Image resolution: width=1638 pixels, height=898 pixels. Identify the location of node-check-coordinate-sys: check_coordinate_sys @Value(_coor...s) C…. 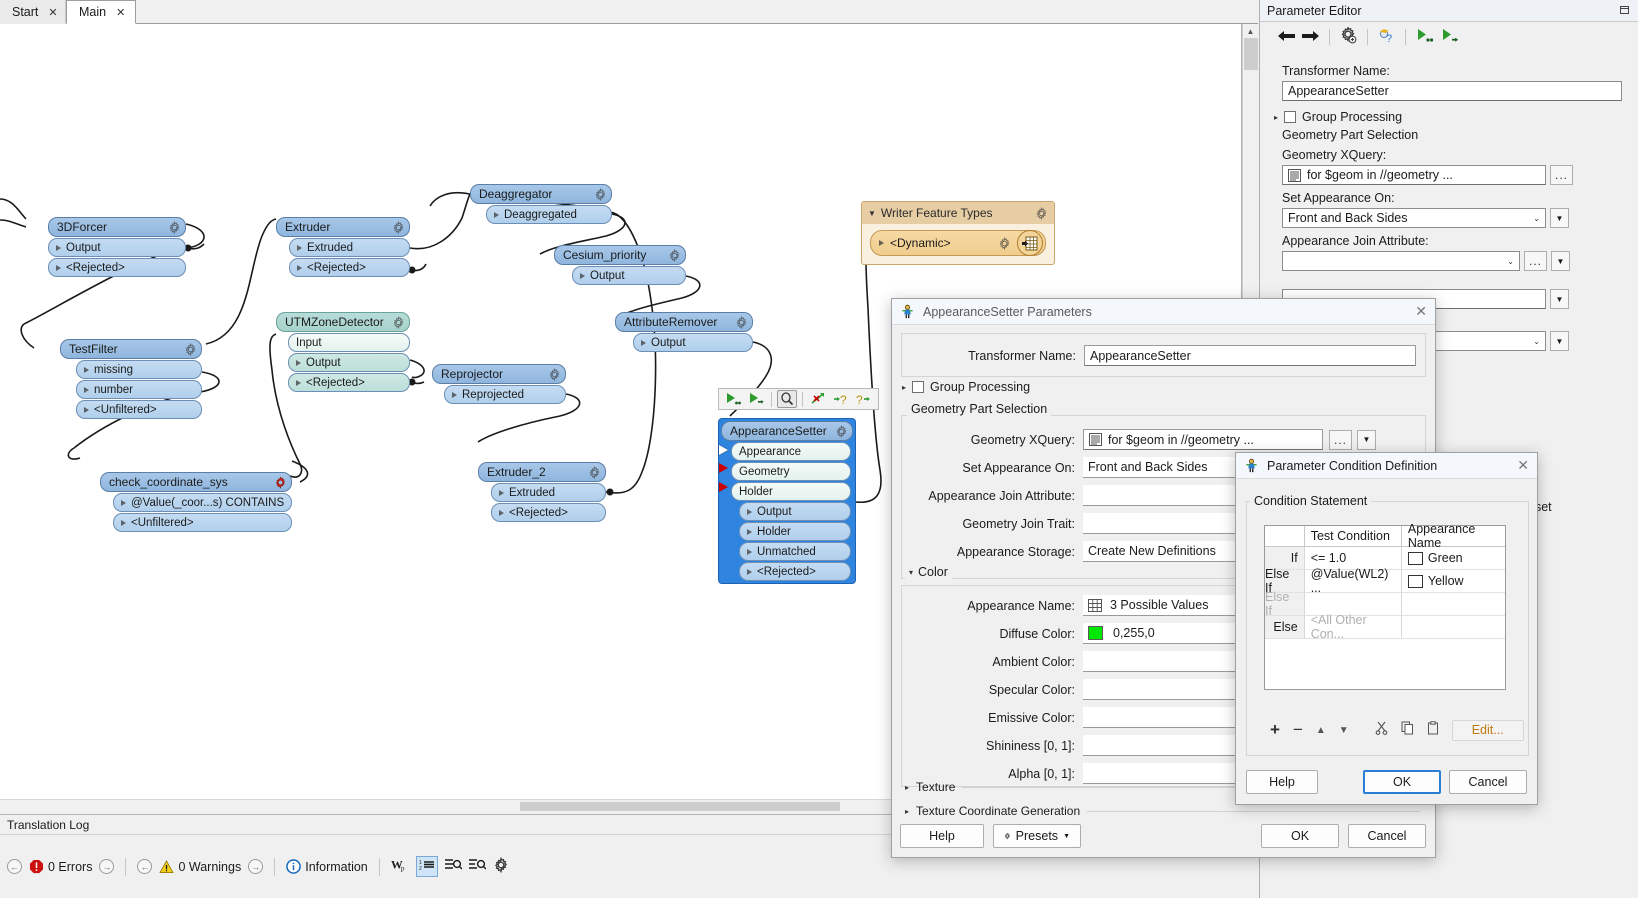
(196, 502).